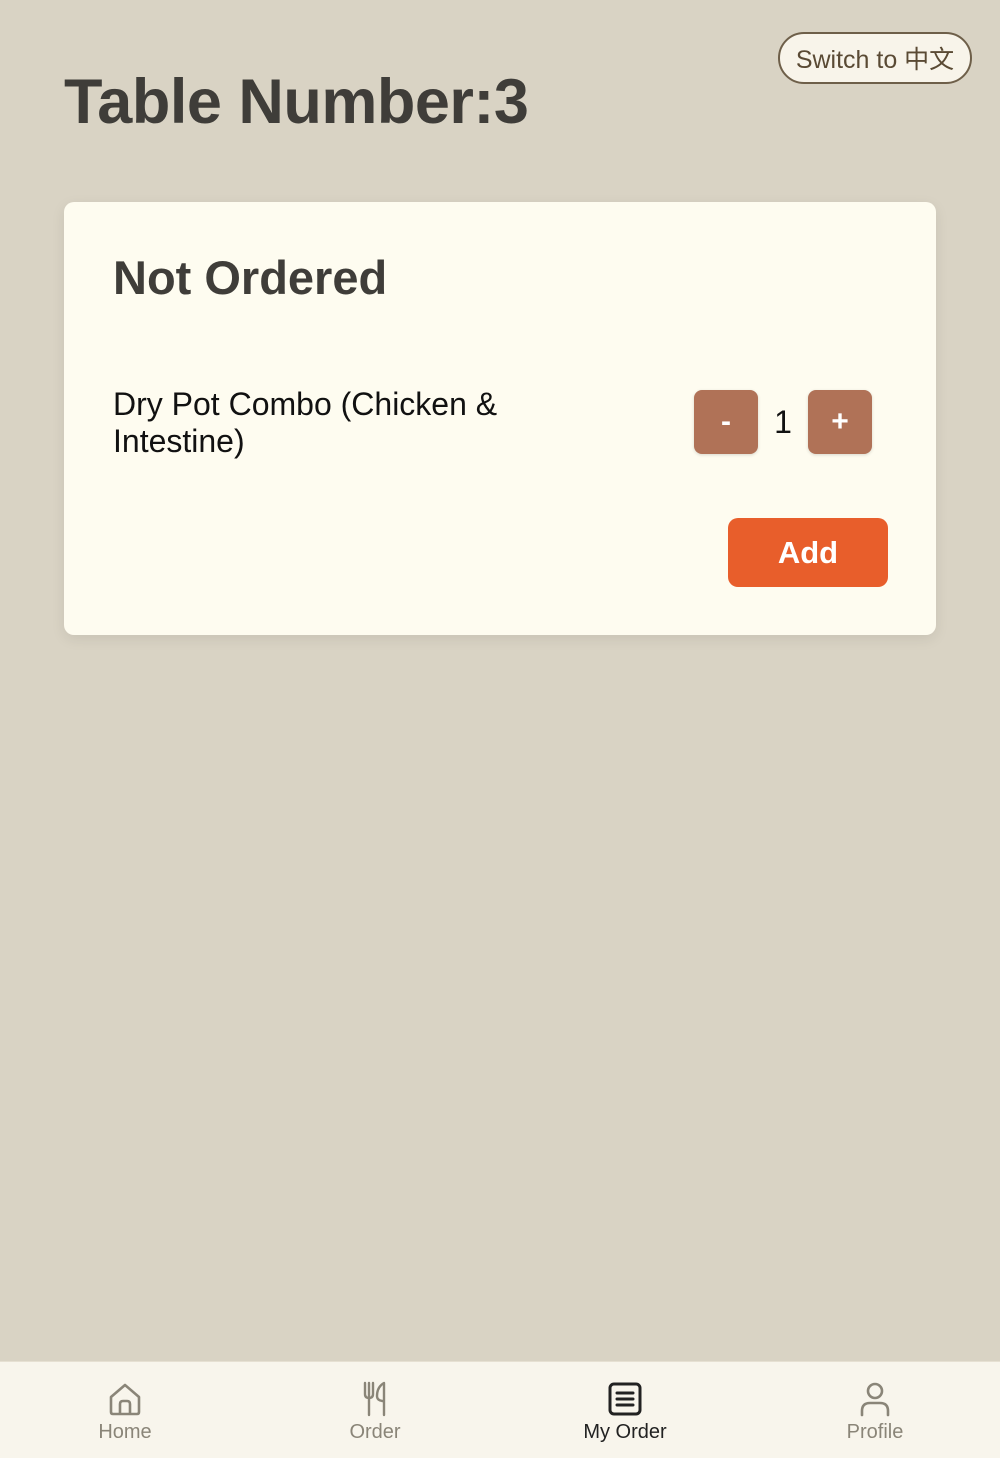  I want to click on nav-label-my-order: My Order, so click(625, 1432).